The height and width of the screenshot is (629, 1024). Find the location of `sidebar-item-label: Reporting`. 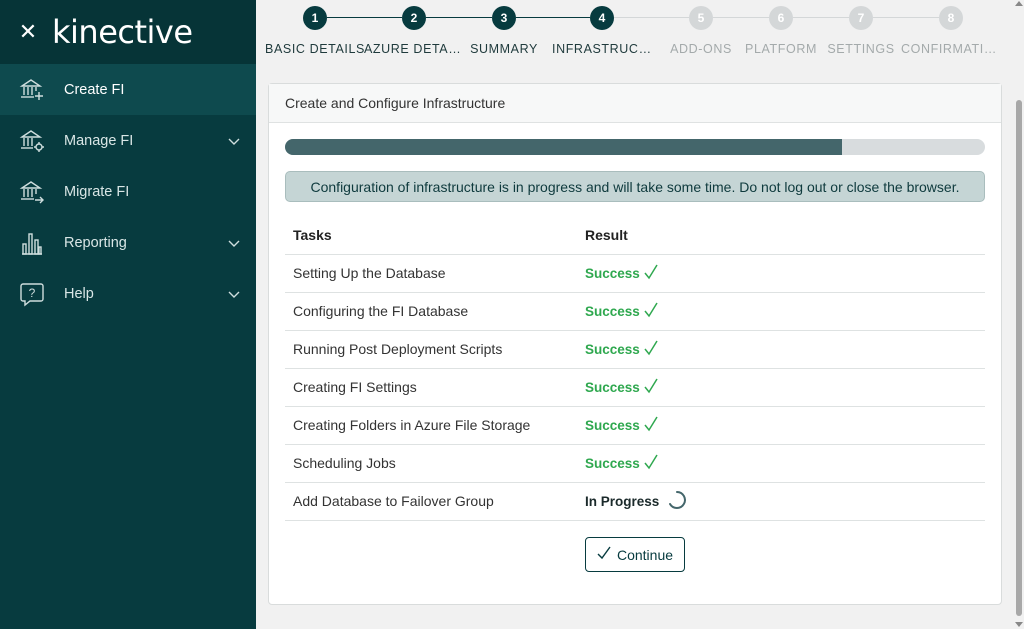

sidebar-item-label: Reporting is located at coordinates (95, 242).